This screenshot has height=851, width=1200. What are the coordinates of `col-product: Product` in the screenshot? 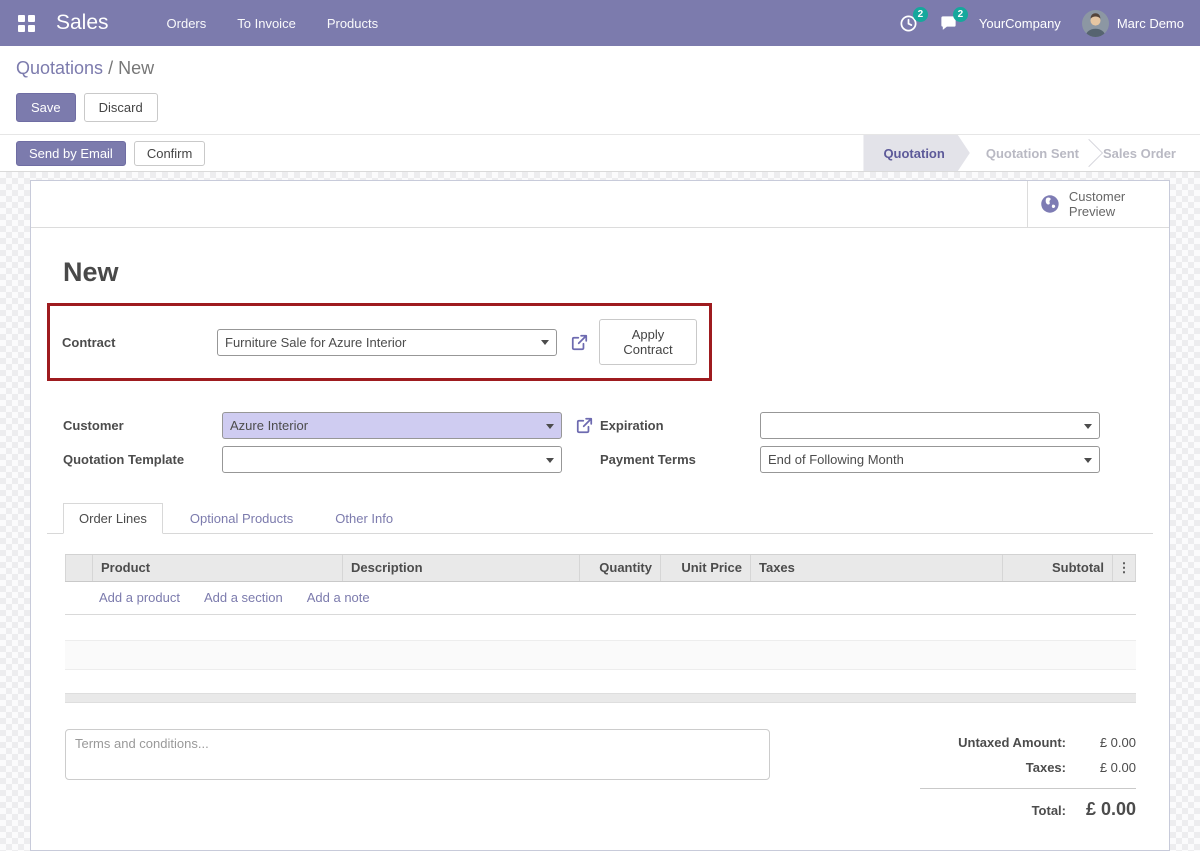 It's located at (218, 568).